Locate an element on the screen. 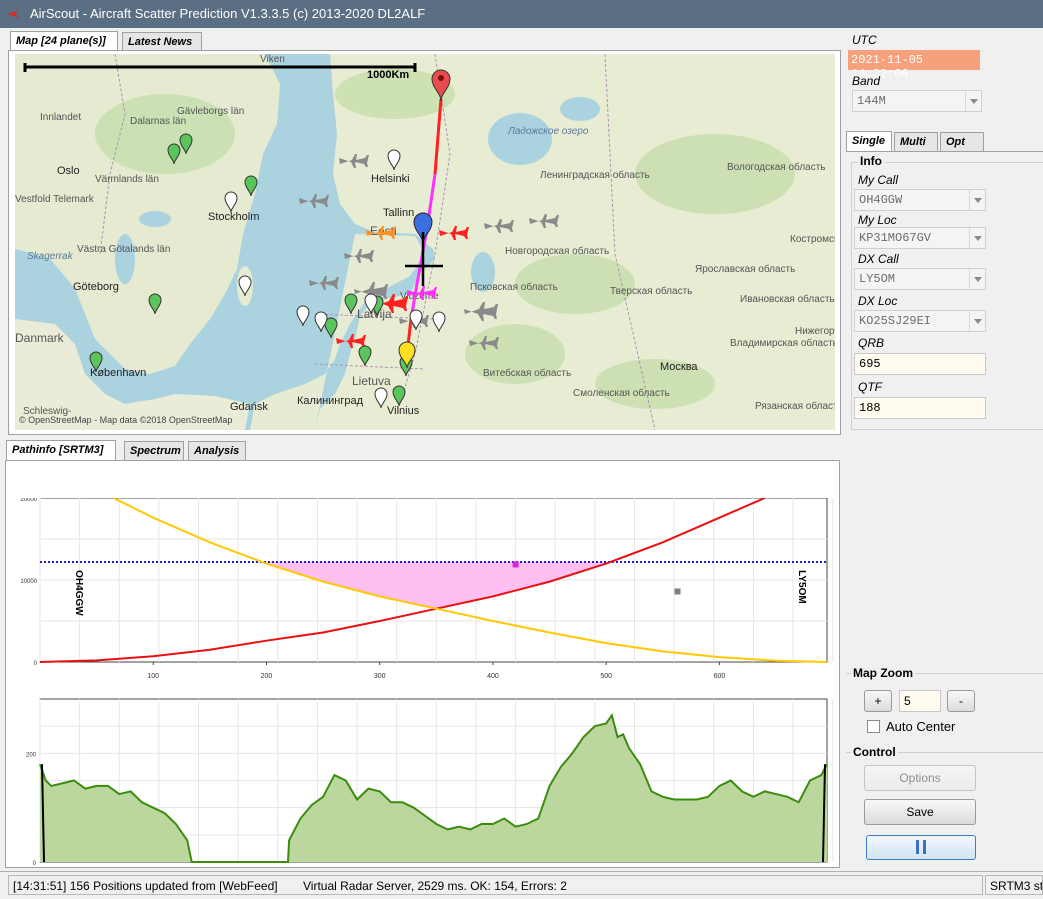  scale-label: 1000Km is located at coordinates (388, 75).